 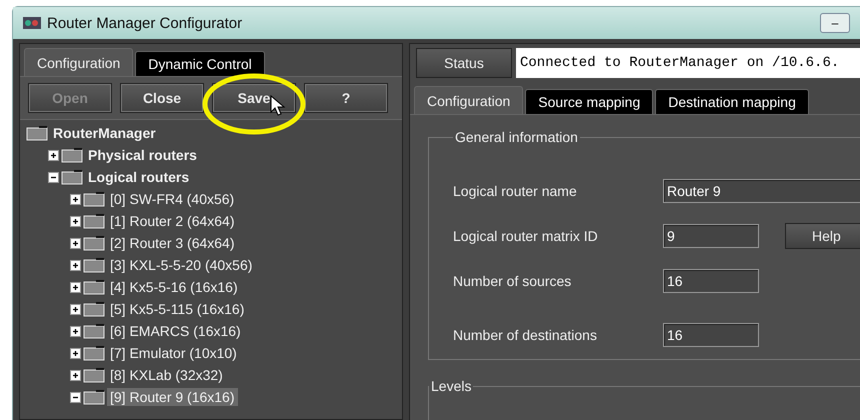 I want to click on window-title: Router Manager Configurator, so click(x=145, y=23).